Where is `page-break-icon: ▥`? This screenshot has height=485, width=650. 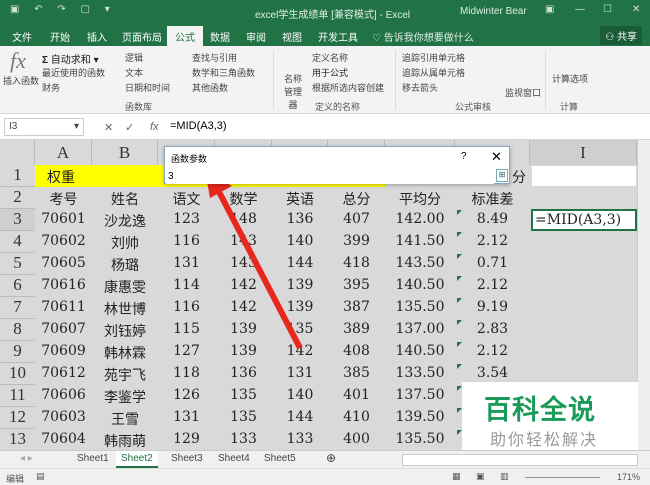
page-break-icon: ▥ is located at coordinates (504, 476).